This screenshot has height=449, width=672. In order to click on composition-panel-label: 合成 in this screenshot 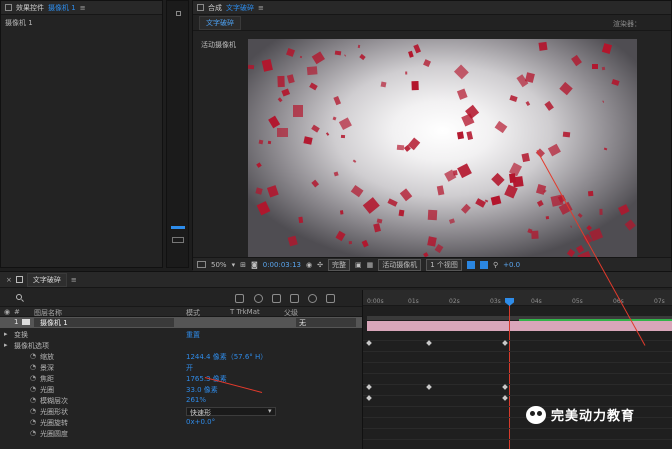, I will do `click(215, 8)`.